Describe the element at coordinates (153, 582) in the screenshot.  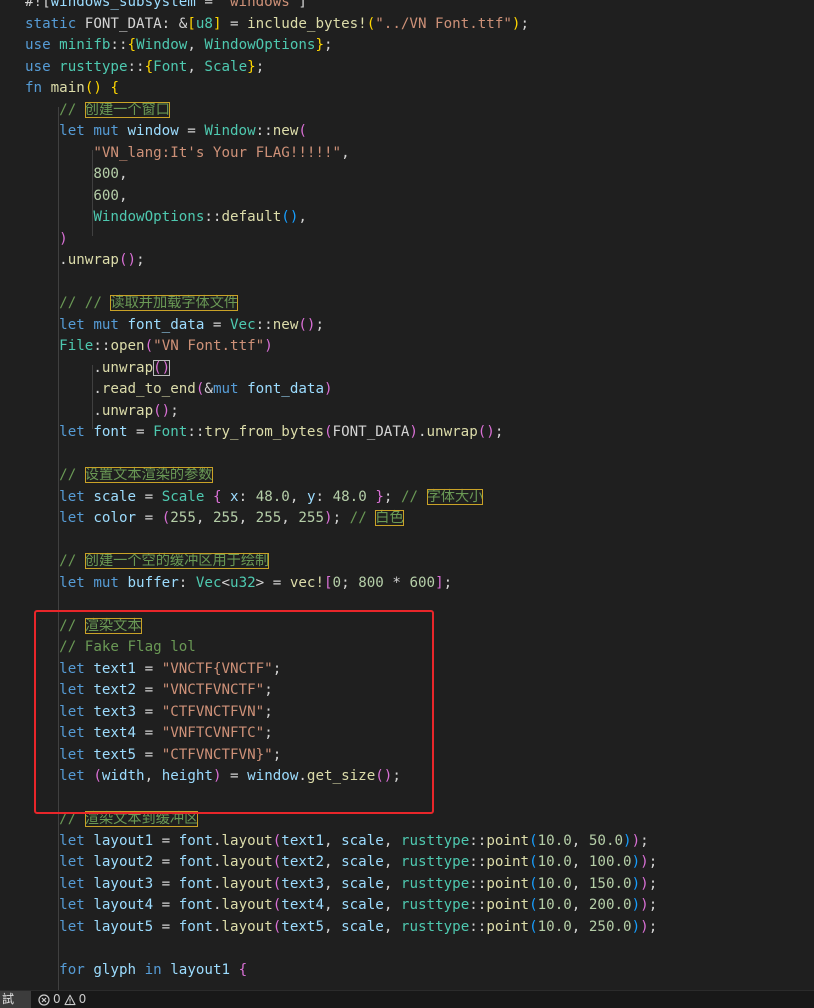
I see `code-token: buffer` at that location.